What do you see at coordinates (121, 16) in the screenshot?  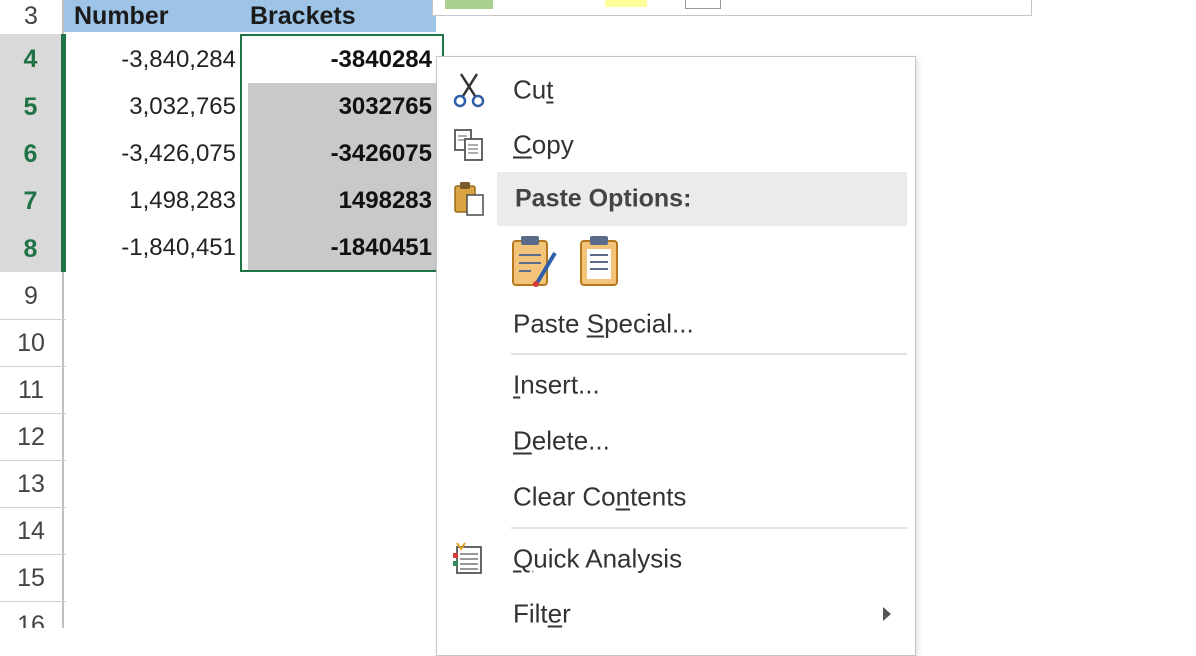 I see `header-number-label: Number` at bounding box center [121, 16].